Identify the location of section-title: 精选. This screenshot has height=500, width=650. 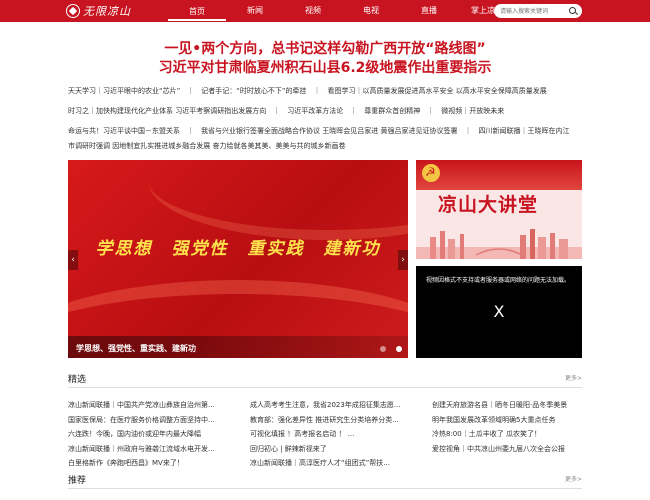
(77, 380).